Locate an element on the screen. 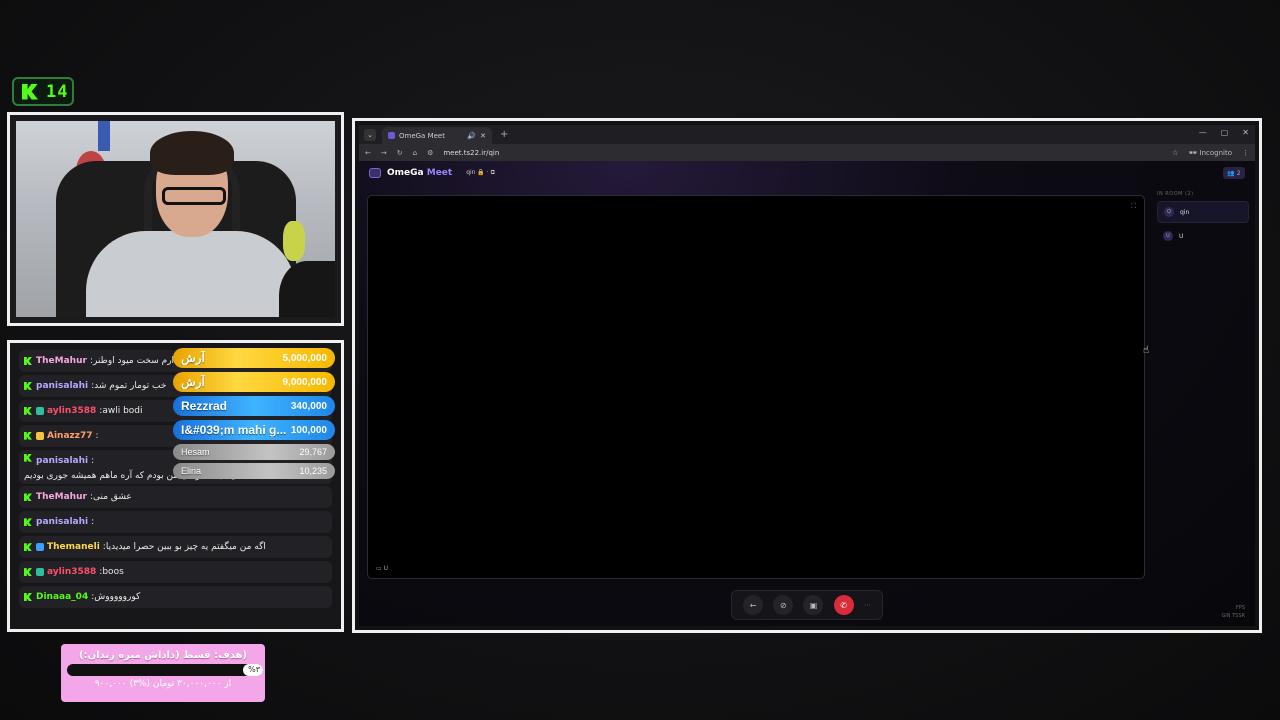 This screenshot has height=720, width=1280. lock-icon: 🔒 is located at coordinates (481, 172).